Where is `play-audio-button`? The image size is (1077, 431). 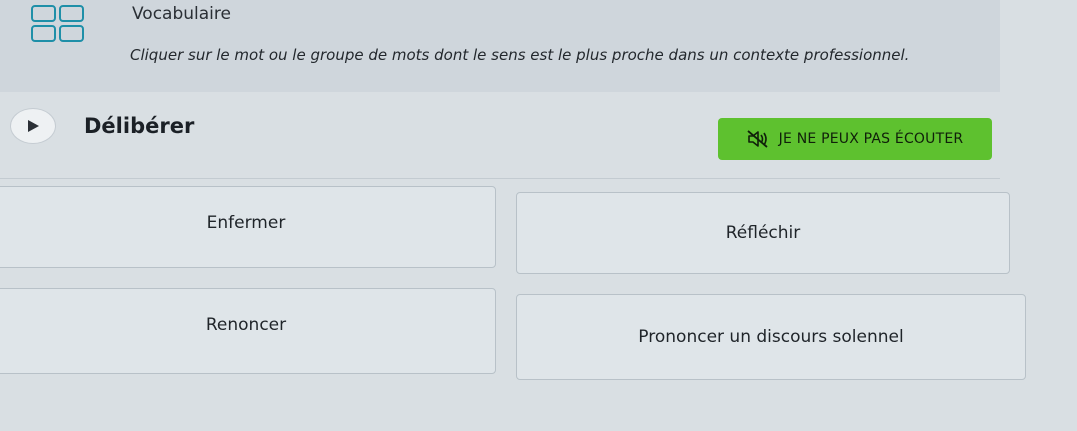 play-audio-button is located at coordinates (33, 126).